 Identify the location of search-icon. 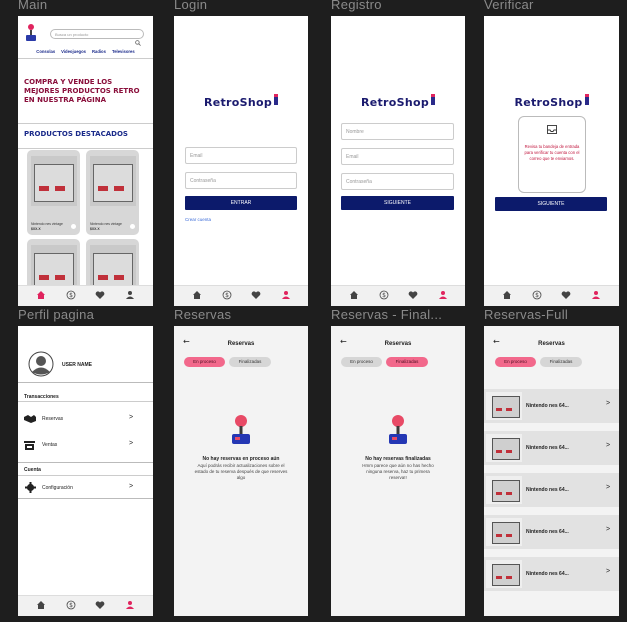
(138, 38).